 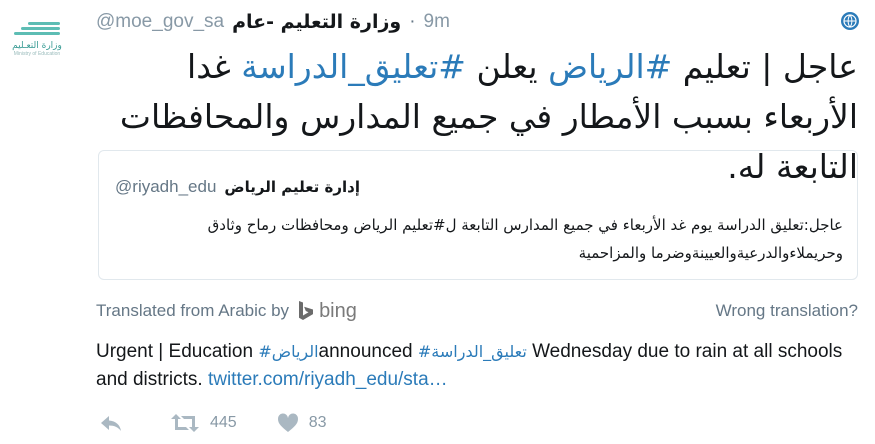 I want to click on author-name: وزارة التعليم -عام, so click(x=316, y=22).